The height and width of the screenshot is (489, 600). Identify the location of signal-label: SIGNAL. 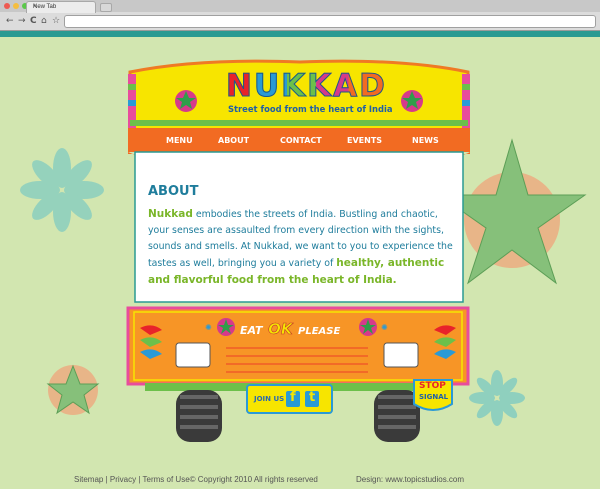
(434, 397).